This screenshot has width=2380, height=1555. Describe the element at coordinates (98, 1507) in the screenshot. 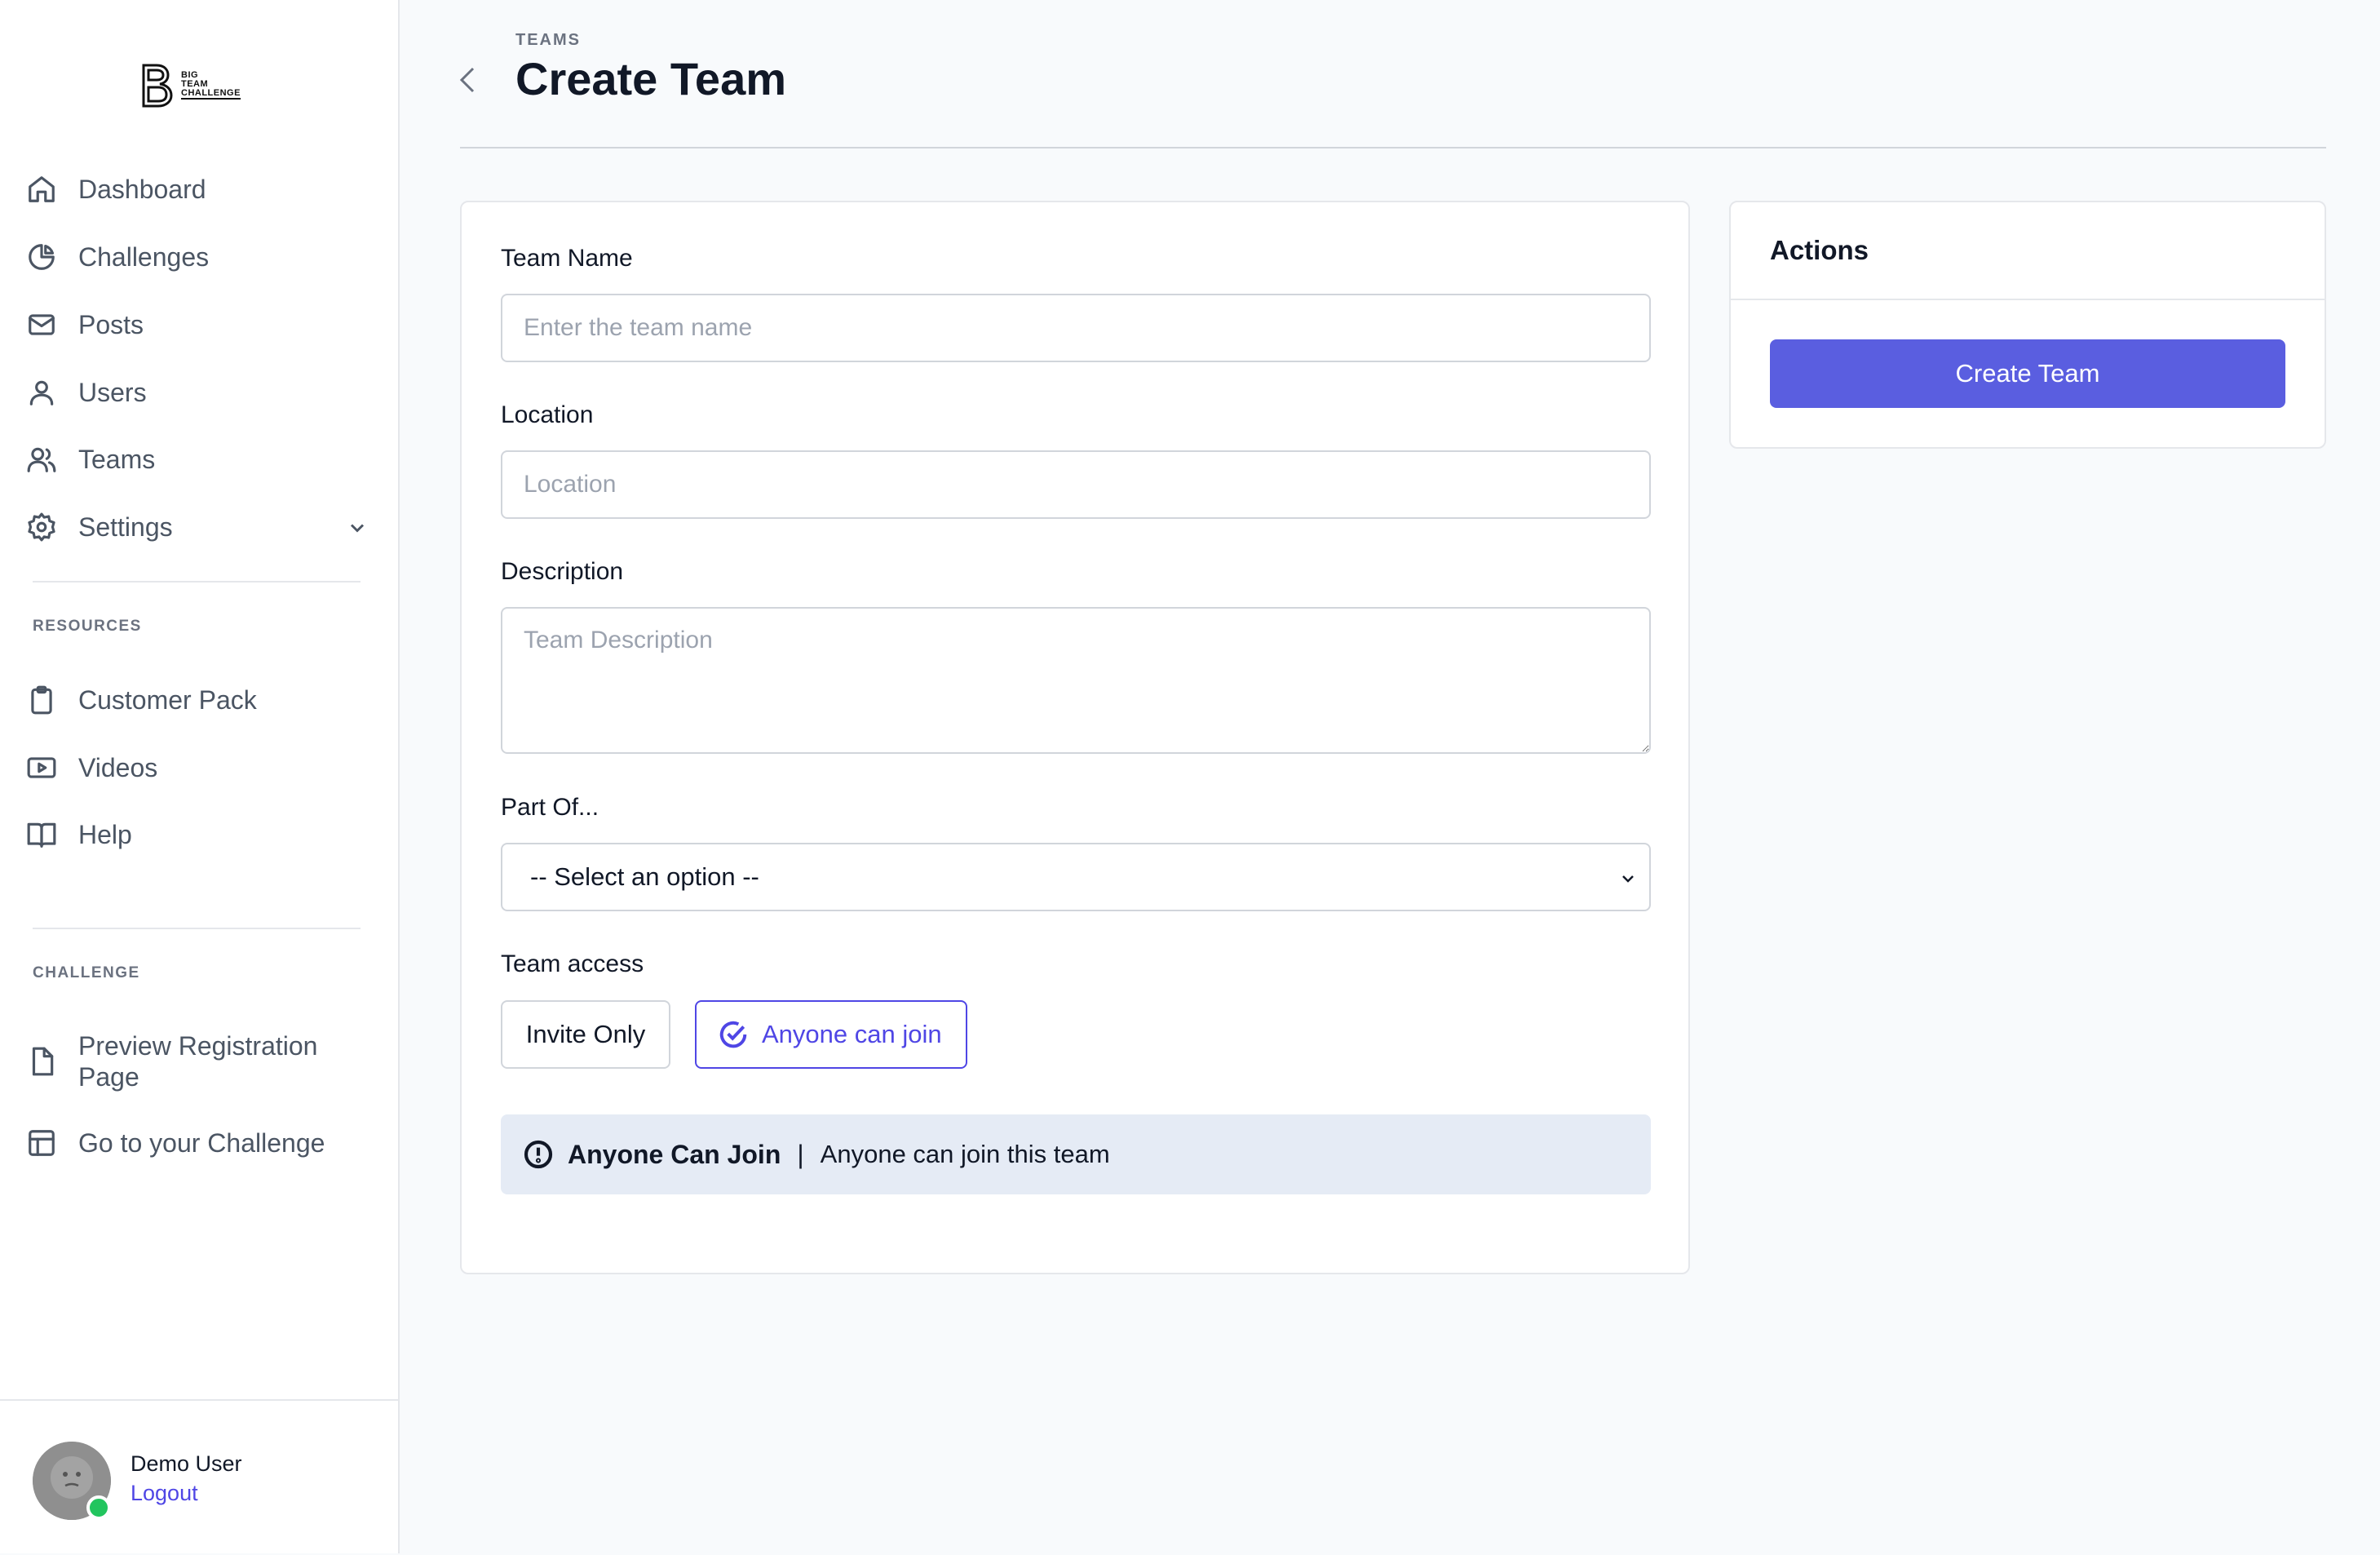

I see `online-status-indicator` at that location.